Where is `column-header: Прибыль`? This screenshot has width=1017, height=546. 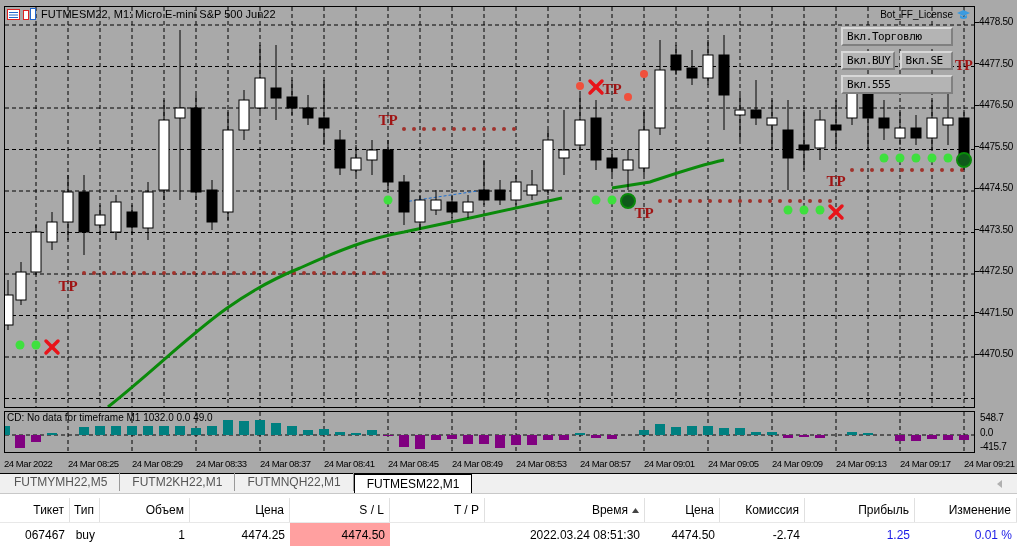
column-header: Прибыль is located at coordinates (860, 510).